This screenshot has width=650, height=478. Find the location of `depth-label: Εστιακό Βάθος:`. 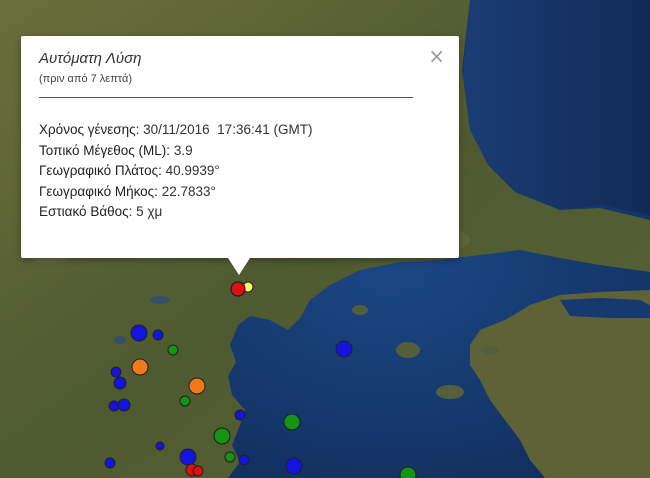

depth-label: Εστιακό Βάθος: is located at coordinates (86, 211).